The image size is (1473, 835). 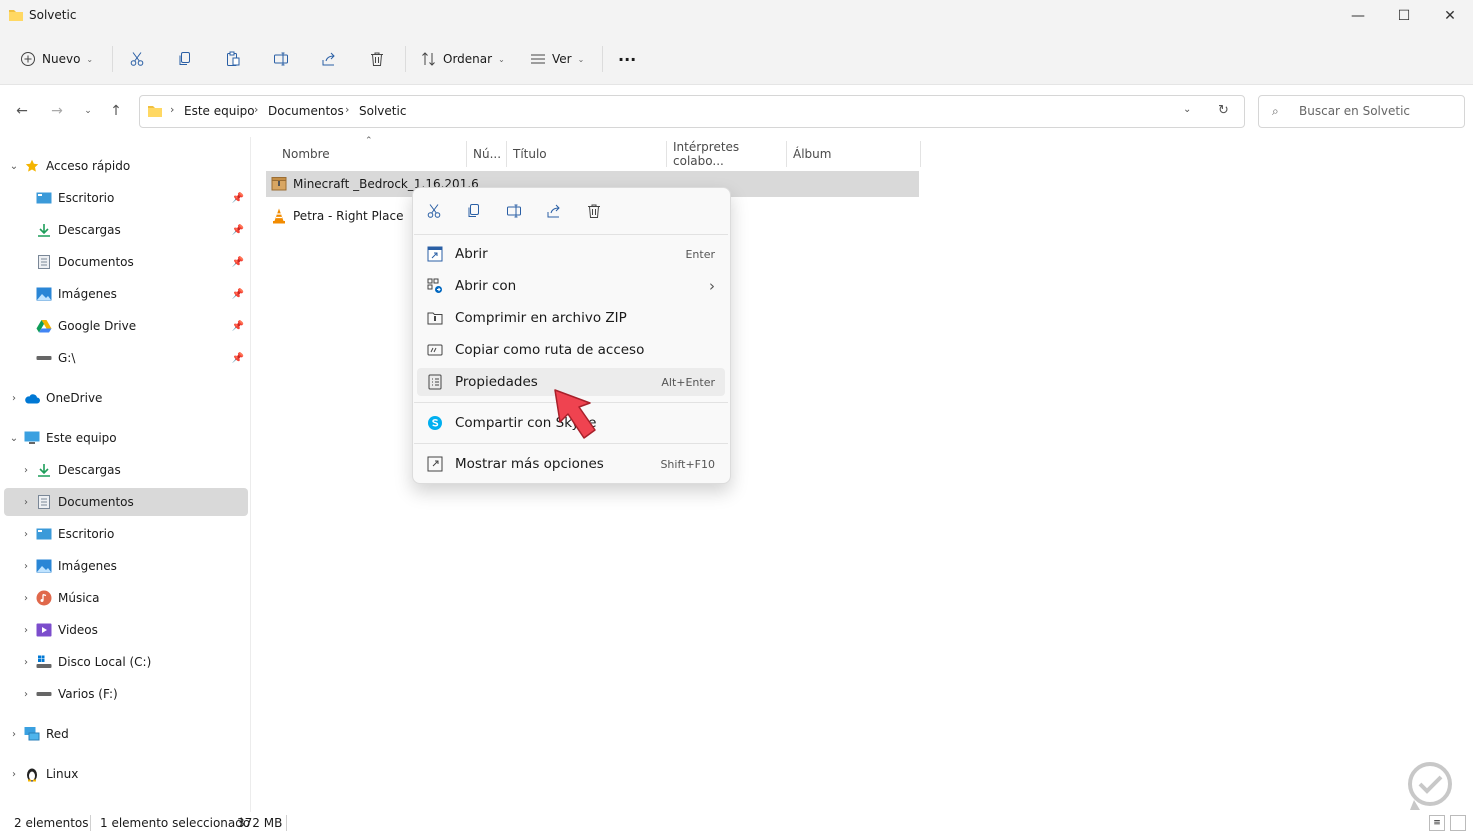 I want to click on breadcrumb-this-pc: Este equipo, so click(x=219, y=111).